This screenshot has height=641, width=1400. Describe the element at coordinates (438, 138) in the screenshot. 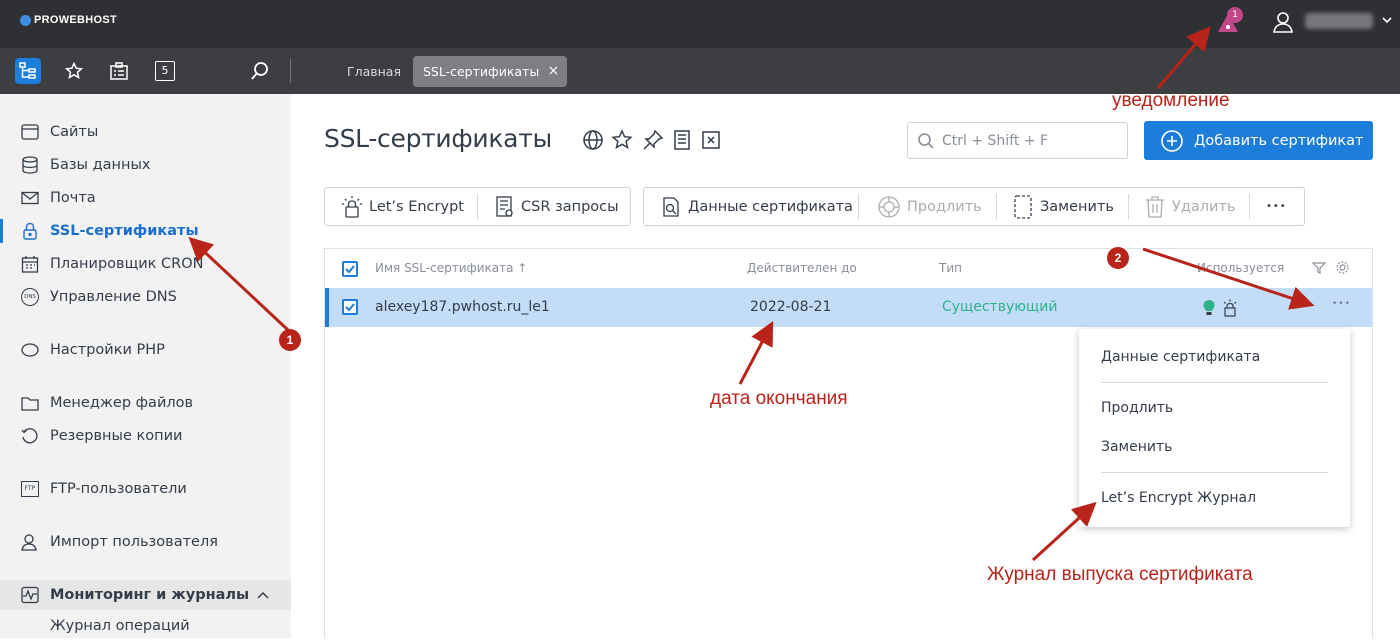

I see `page-title: SSL-сертификаты` at that location.